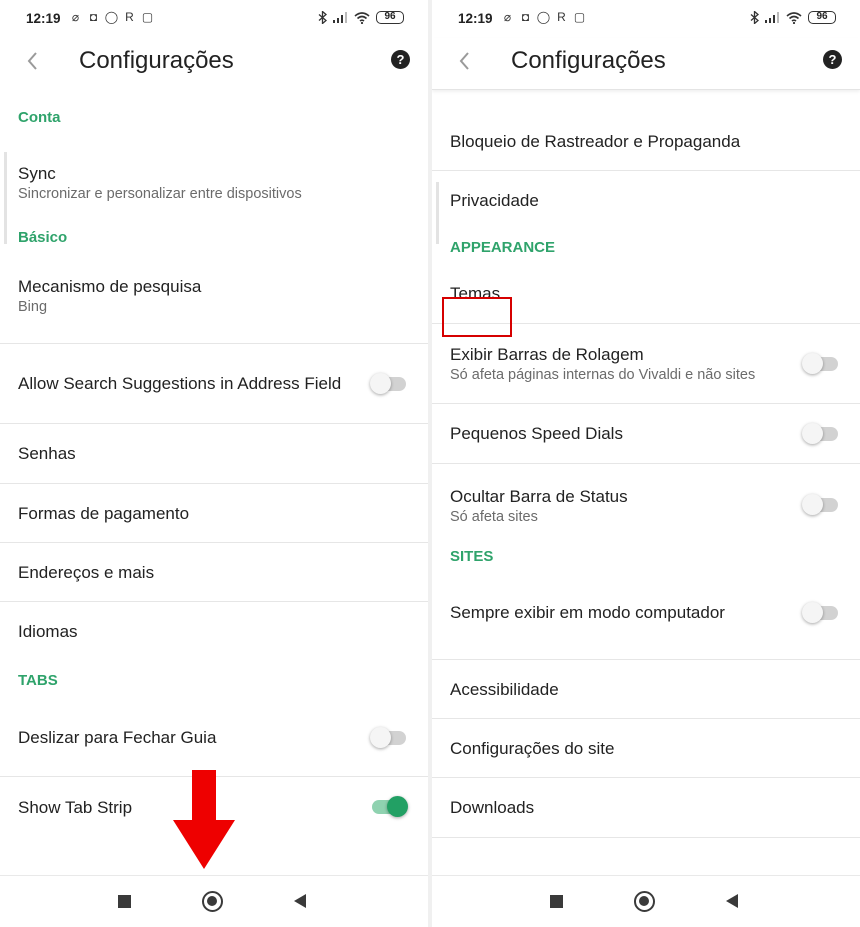  I want to click on item-label: Bloqueio de Rastreador e Propaganda, so click(595, 141).